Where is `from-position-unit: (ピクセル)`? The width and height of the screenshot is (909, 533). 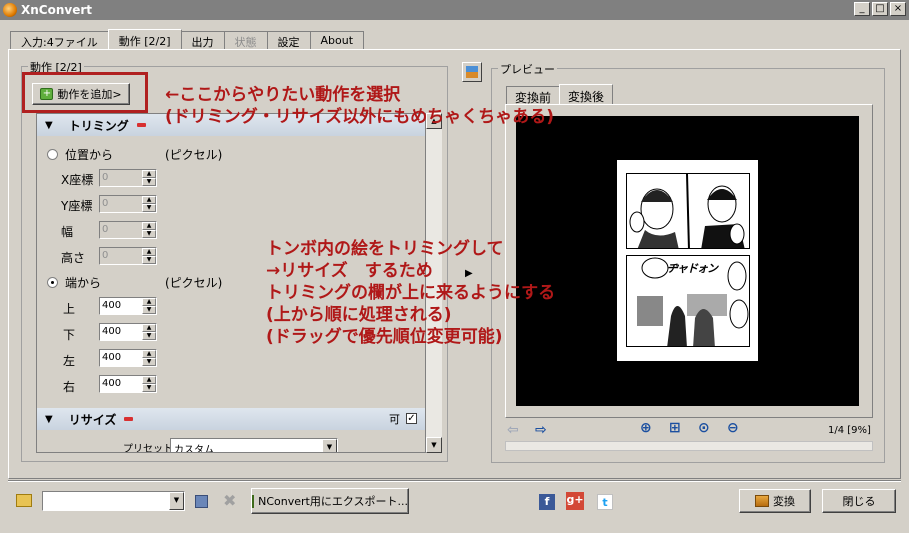
from-position-unit: (ピクセル) is located at coordinates (194, 155).